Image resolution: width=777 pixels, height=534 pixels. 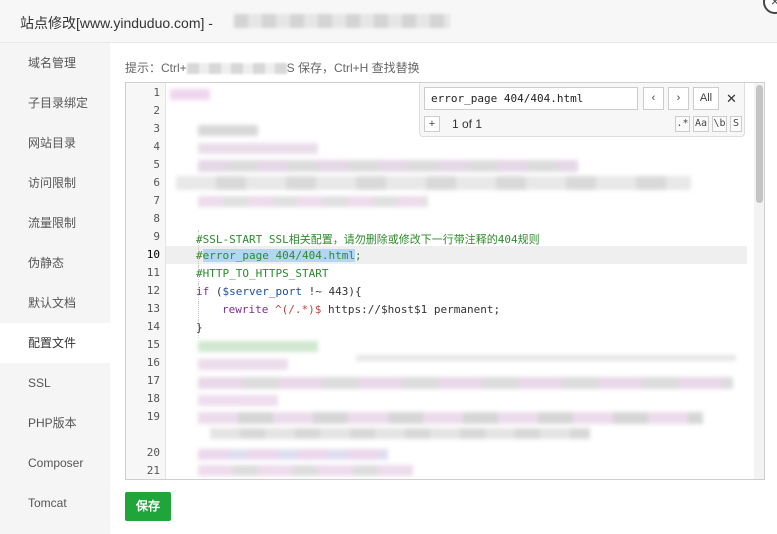 What do you see at coordinates (55, 503) in the screenshot?
I see `sidebar-item-tomcat: Tomcat` at bounding box center [55, 503].